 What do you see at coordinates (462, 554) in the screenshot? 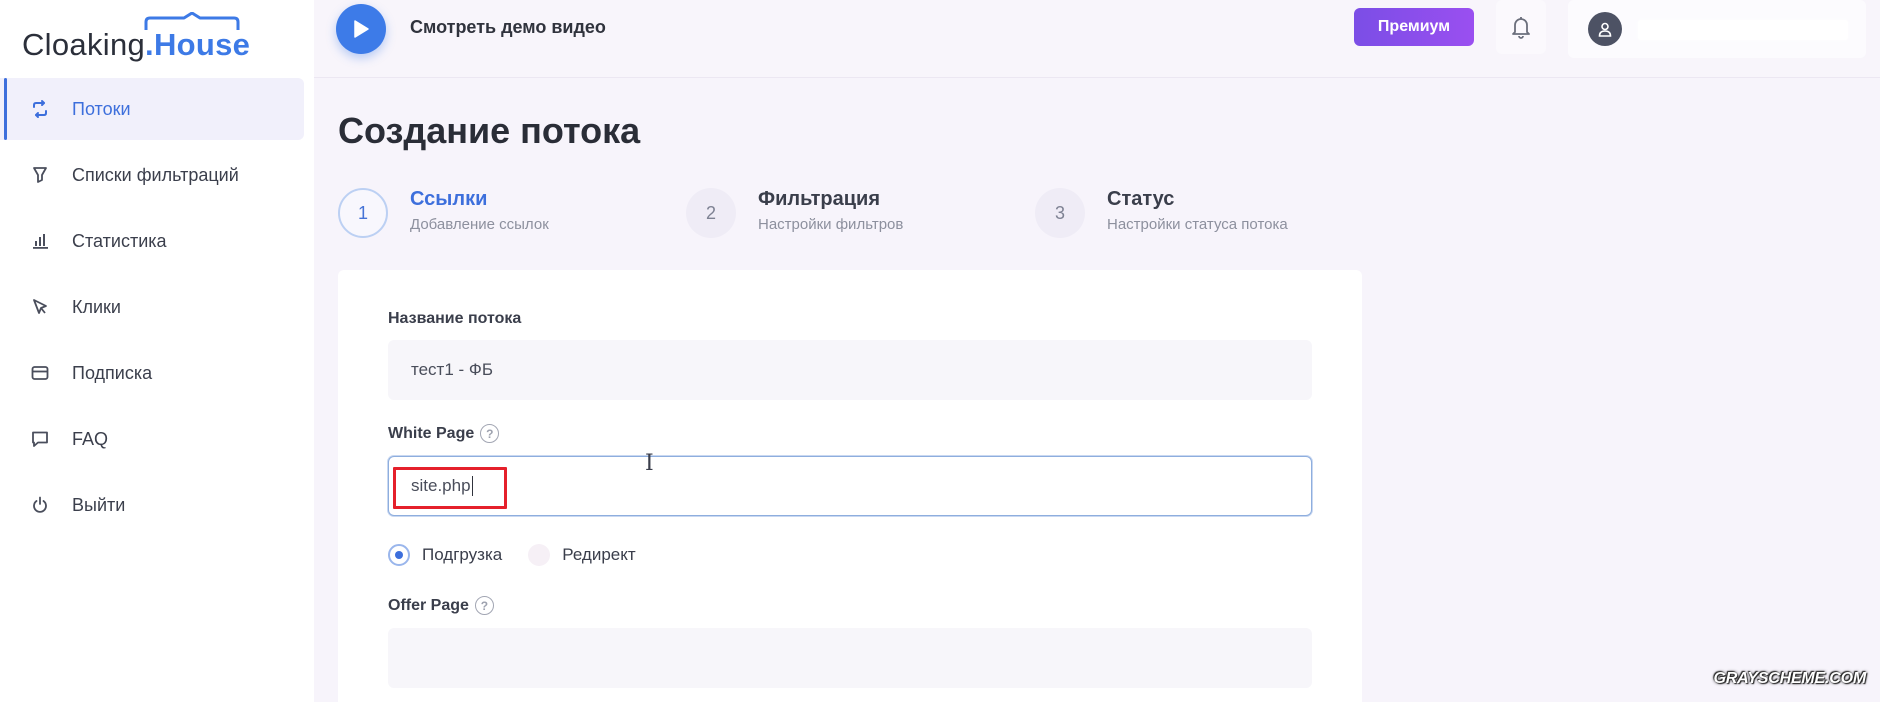
I see `radio-label: Подгрузка` at bounding box center [462, 554].